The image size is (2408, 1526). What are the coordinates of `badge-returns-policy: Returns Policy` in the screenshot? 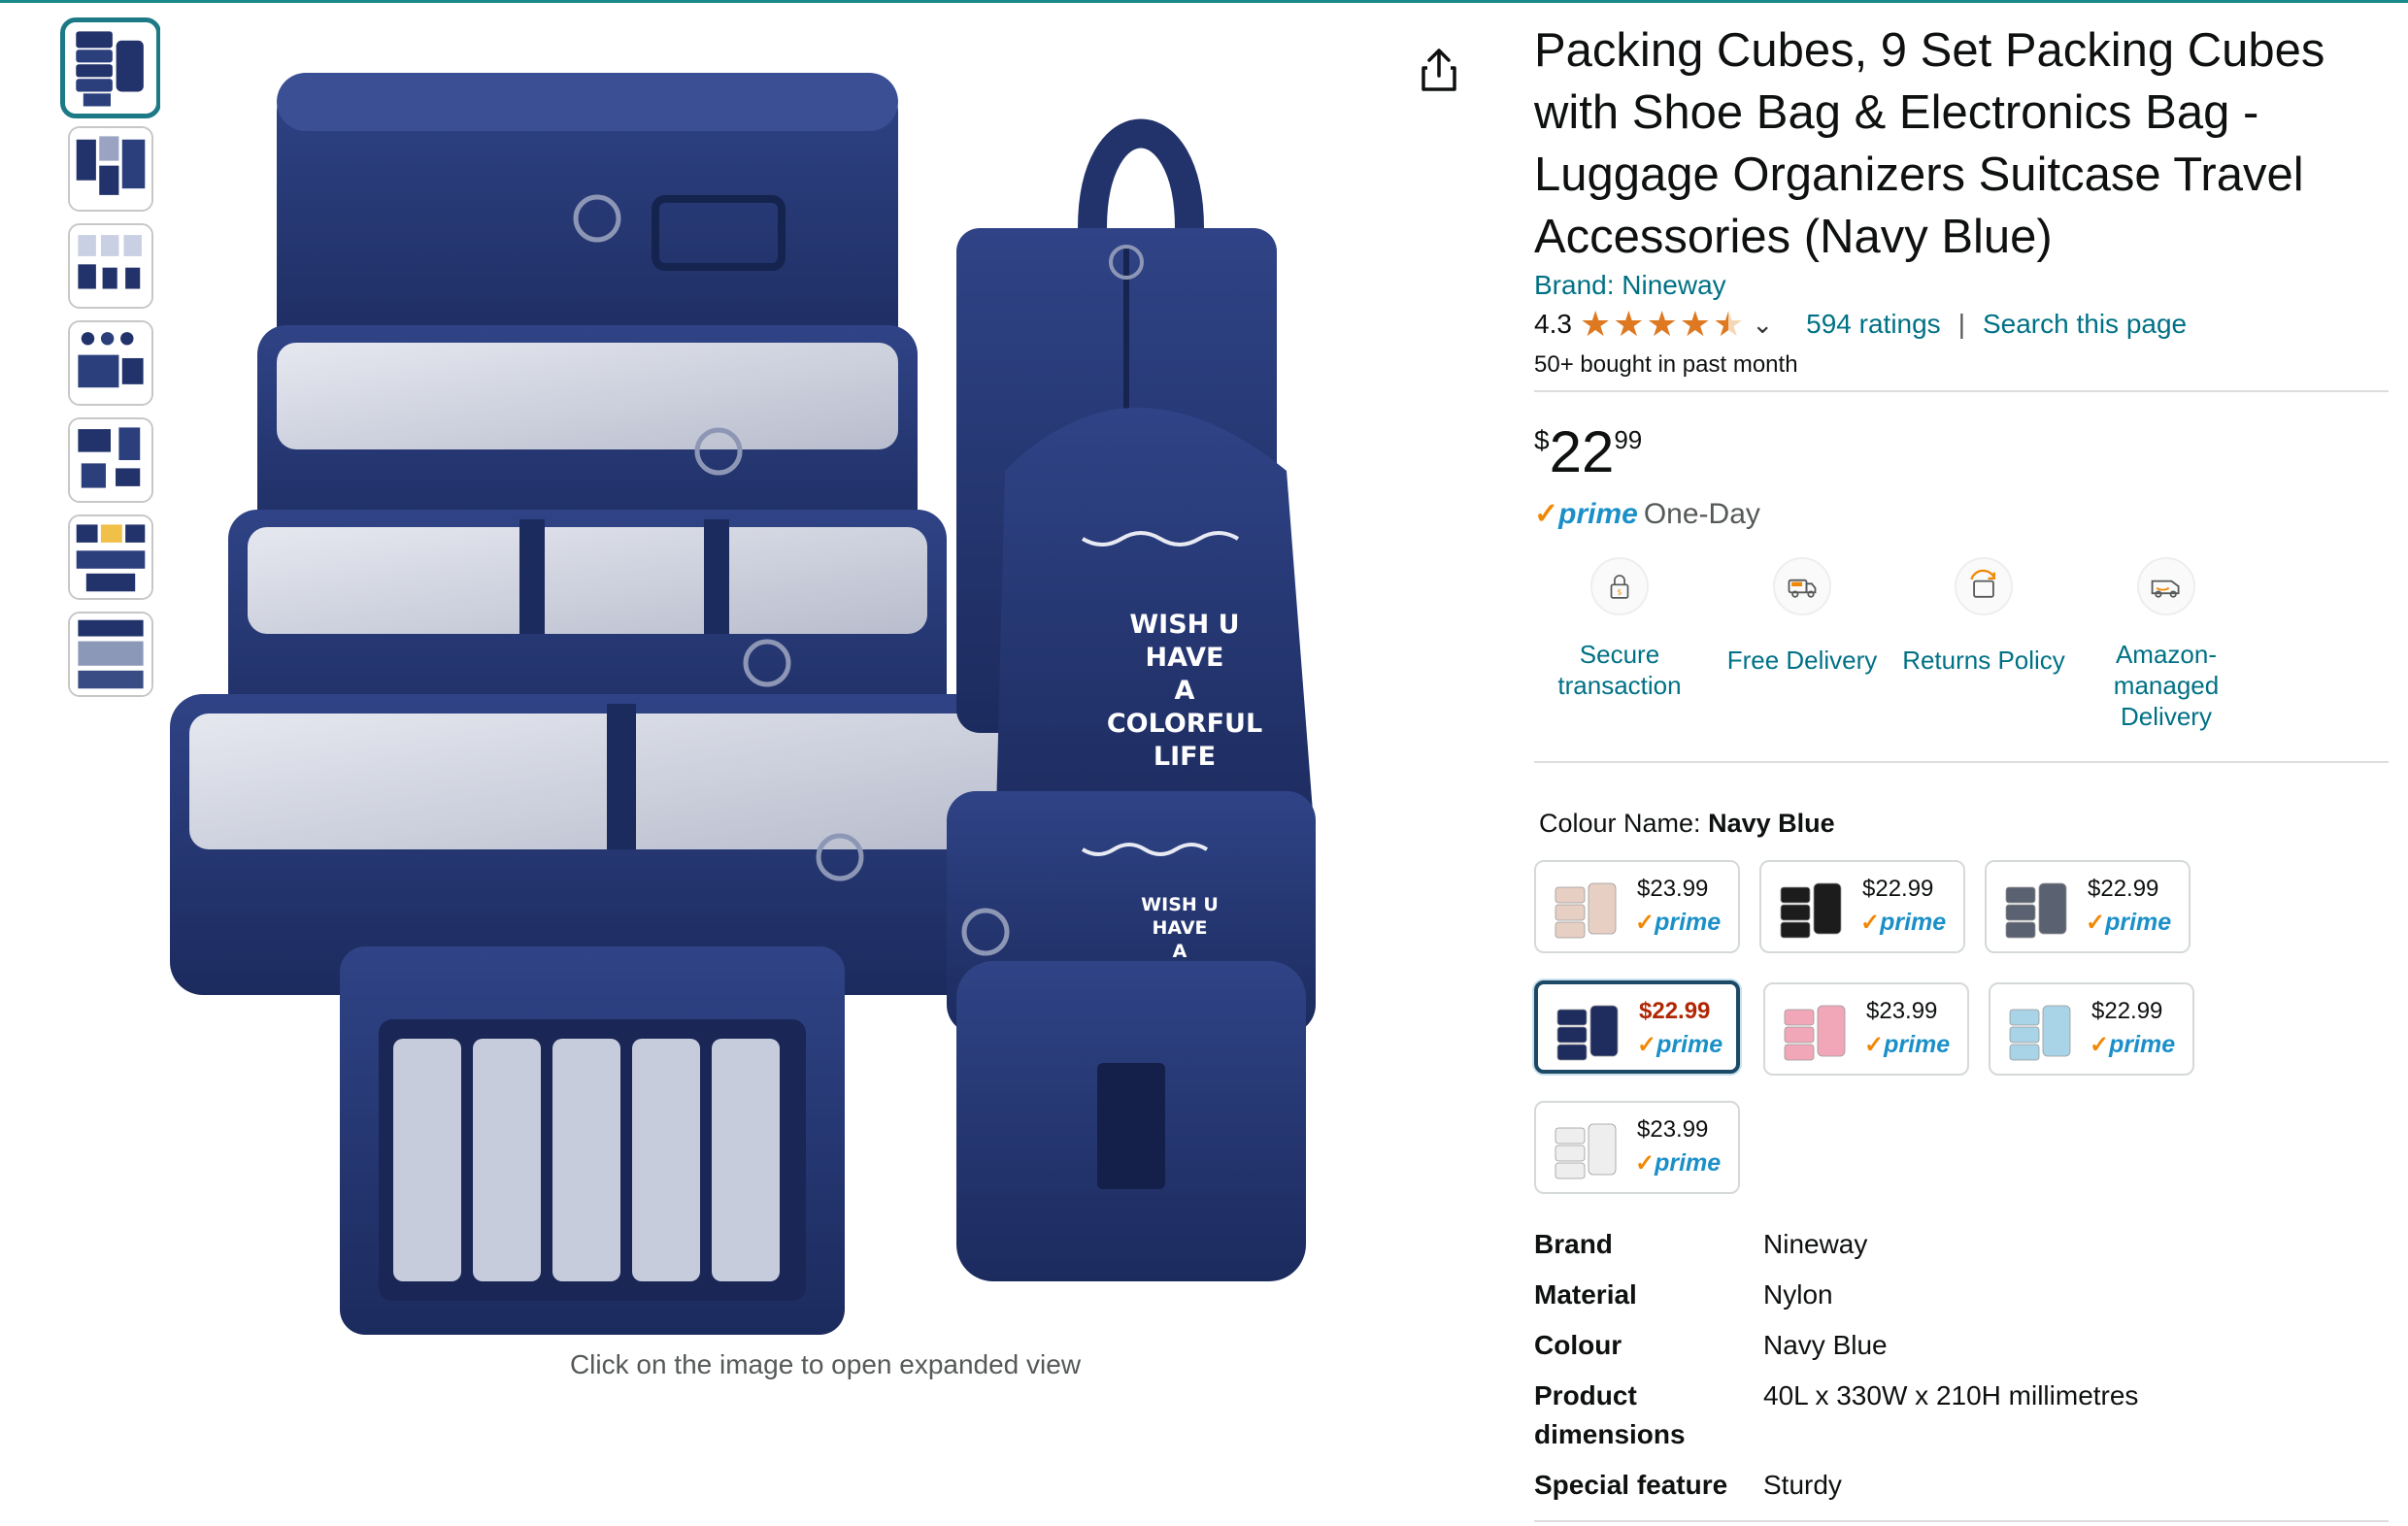 It's located at (1984, 617).